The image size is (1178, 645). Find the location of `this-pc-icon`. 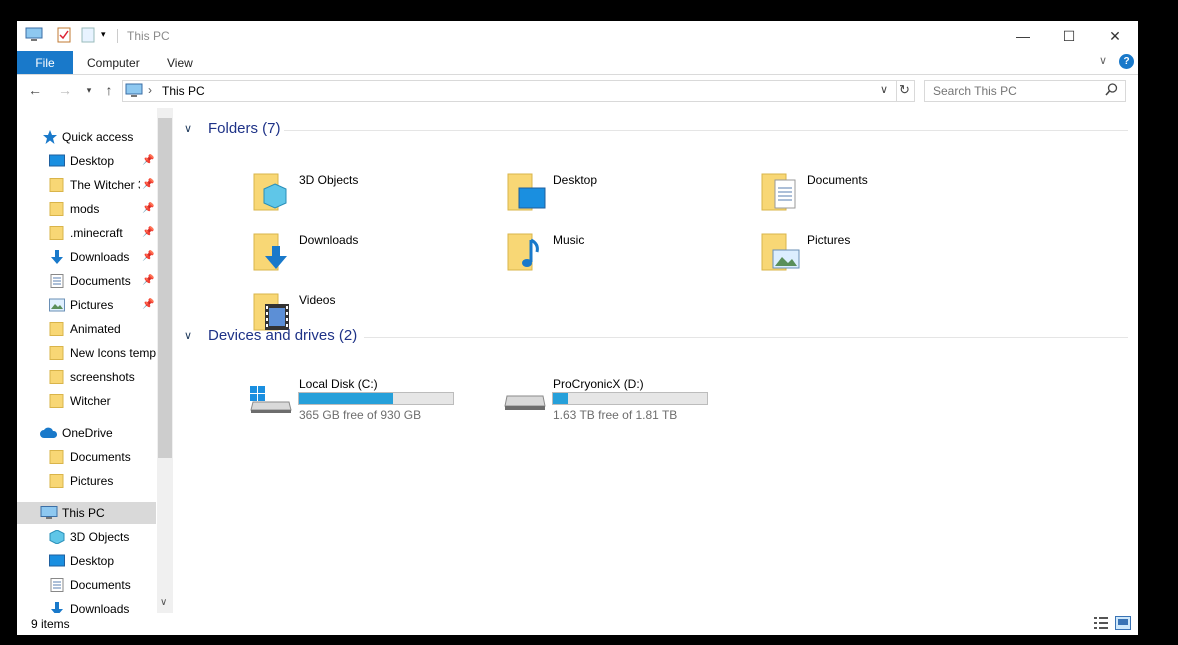

this-pc-icon is located at coordinates (34, 36).